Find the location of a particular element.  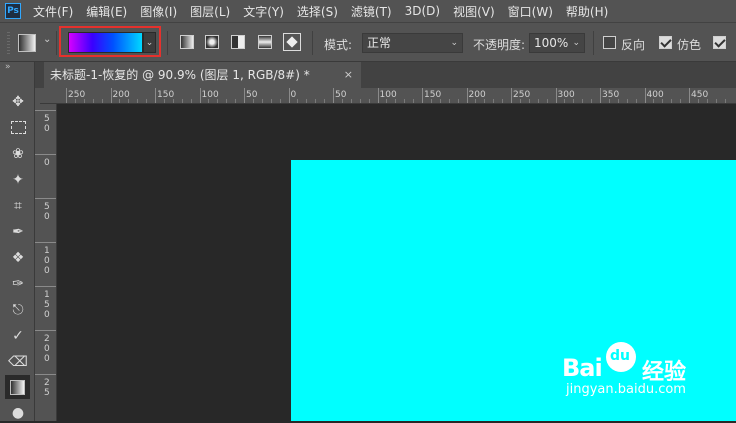

brush-tool-icon: ✑ is located at coordinates (18, 284).